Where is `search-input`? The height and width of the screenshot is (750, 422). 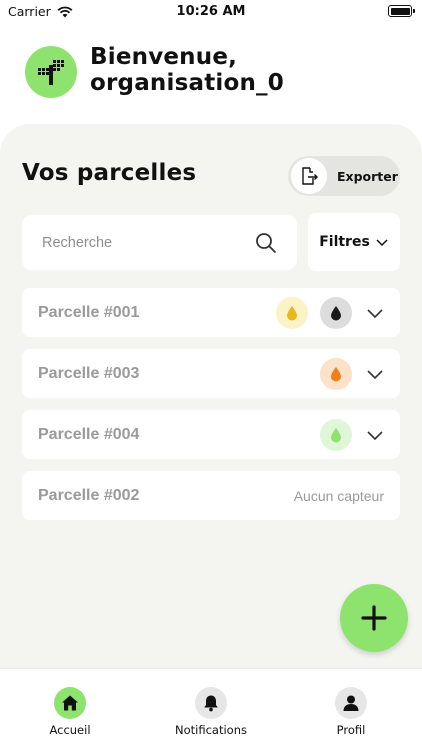
search-input is located at coordinates (148, 242).